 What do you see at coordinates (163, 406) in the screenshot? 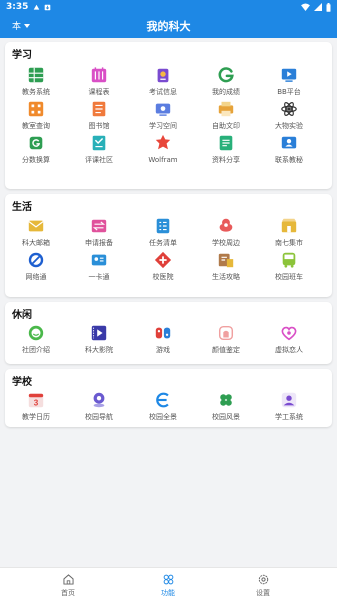
I see `feature-item: 校园全景` at bounding box center [163, 406].